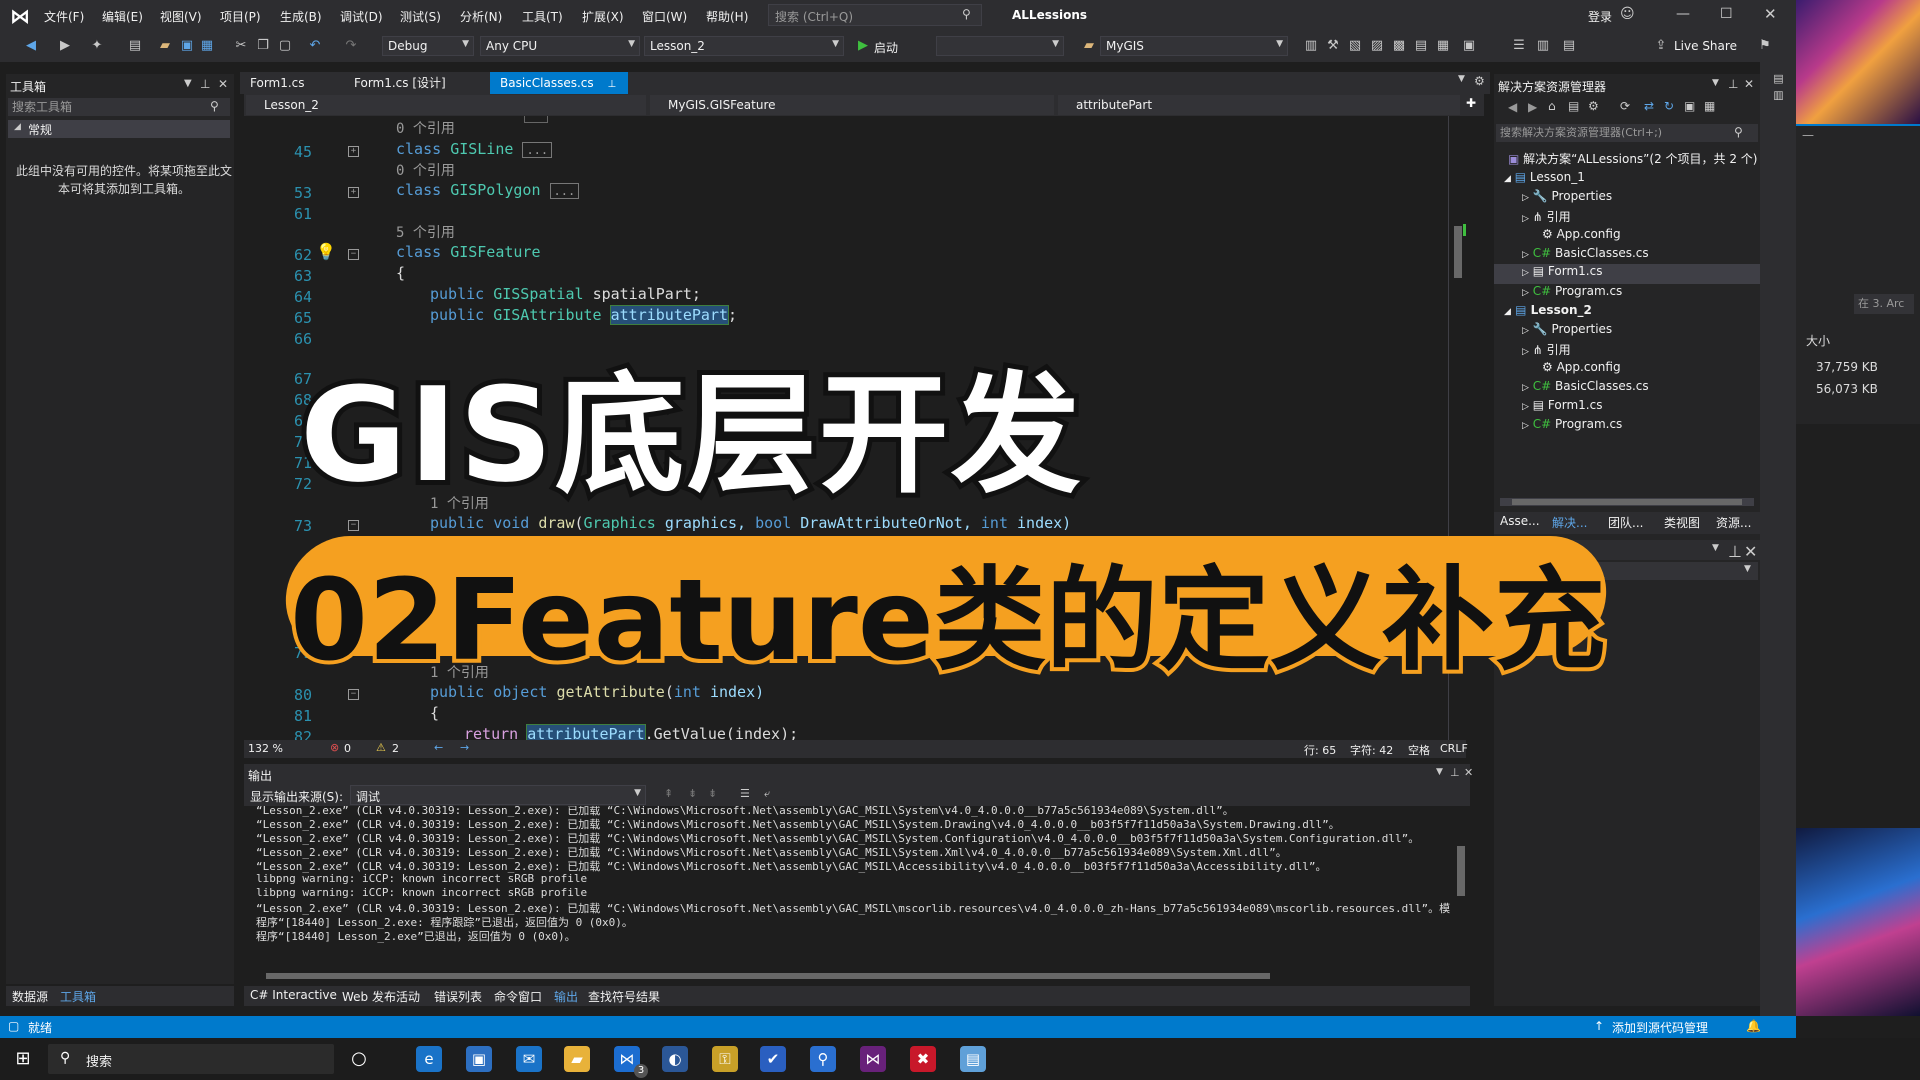 The image size is (1920, 1080). I want to click on debug-target-select: ▼, so click(1000, 46).